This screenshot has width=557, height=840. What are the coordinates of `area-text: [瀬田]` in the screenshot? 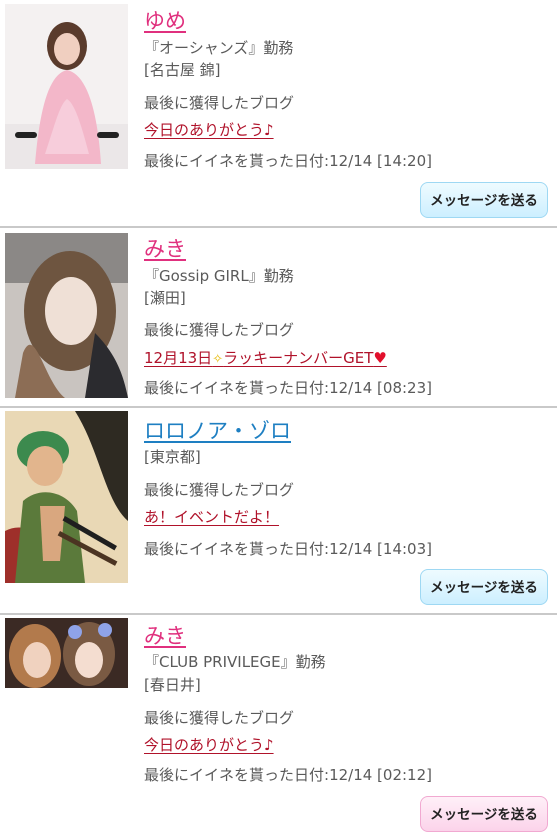 It's located at (165, 298).